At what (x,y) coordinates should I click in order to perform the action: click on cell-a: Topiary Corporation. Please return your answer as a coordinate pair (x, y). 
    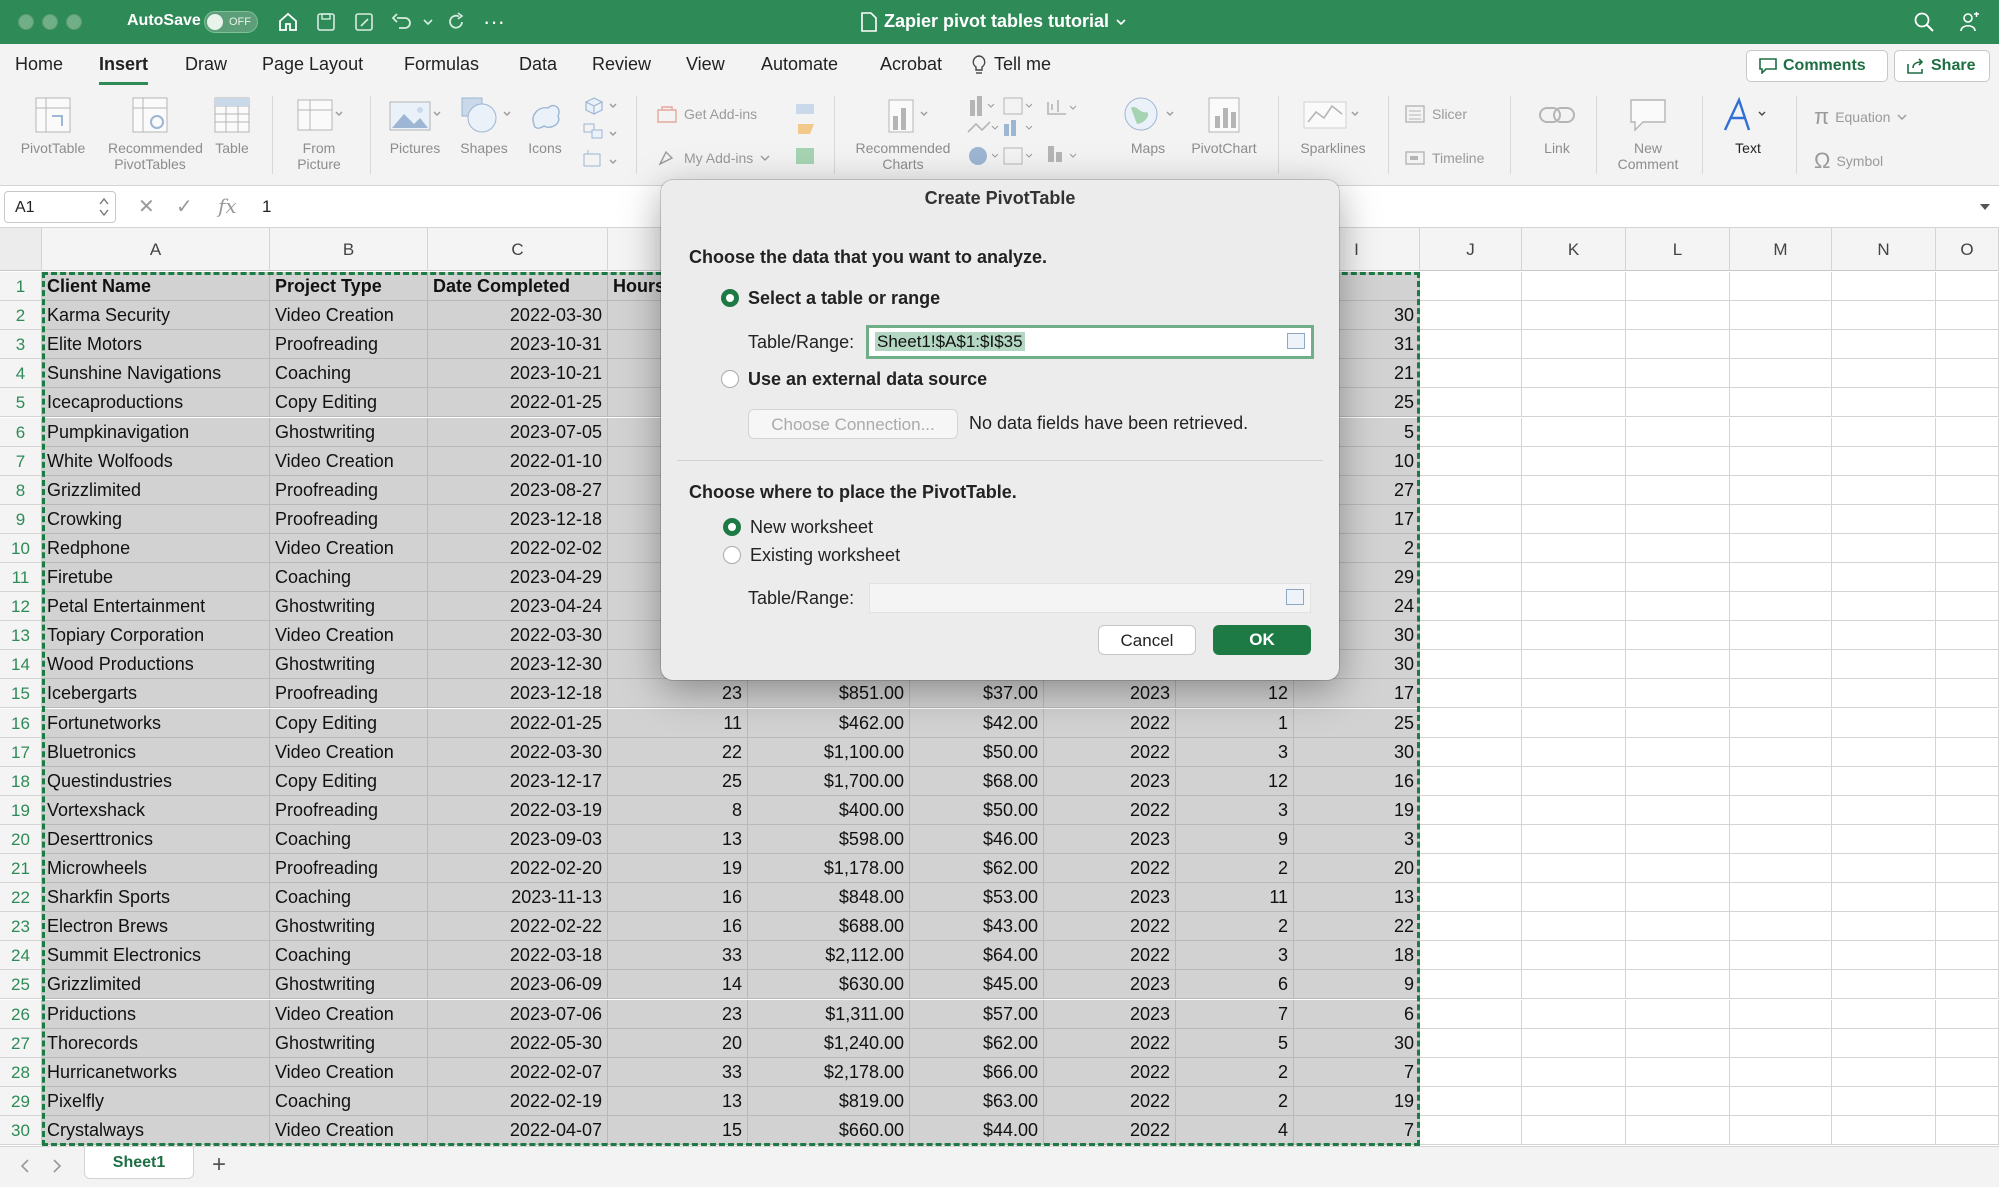
    Looking at the image, I should click on (156, 636).